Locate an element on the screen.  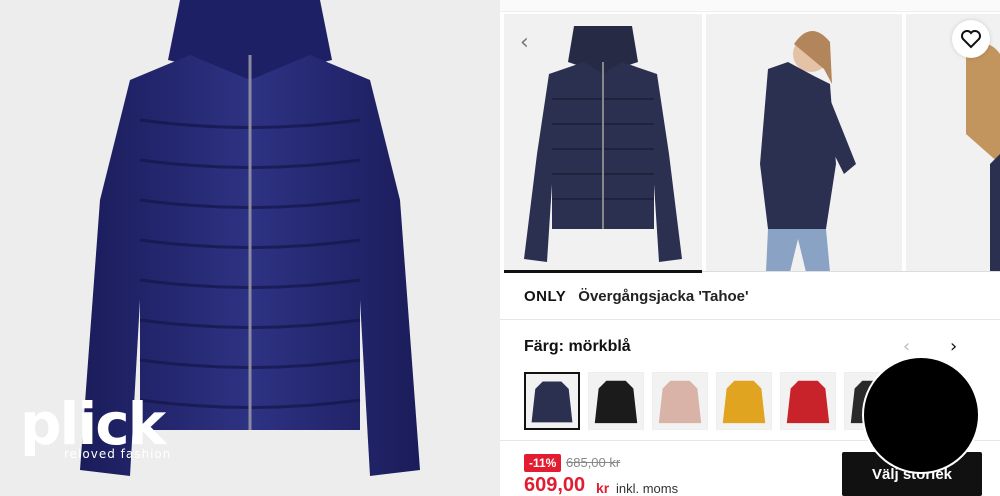
swatch-rose is located at coordinates (680, 401).